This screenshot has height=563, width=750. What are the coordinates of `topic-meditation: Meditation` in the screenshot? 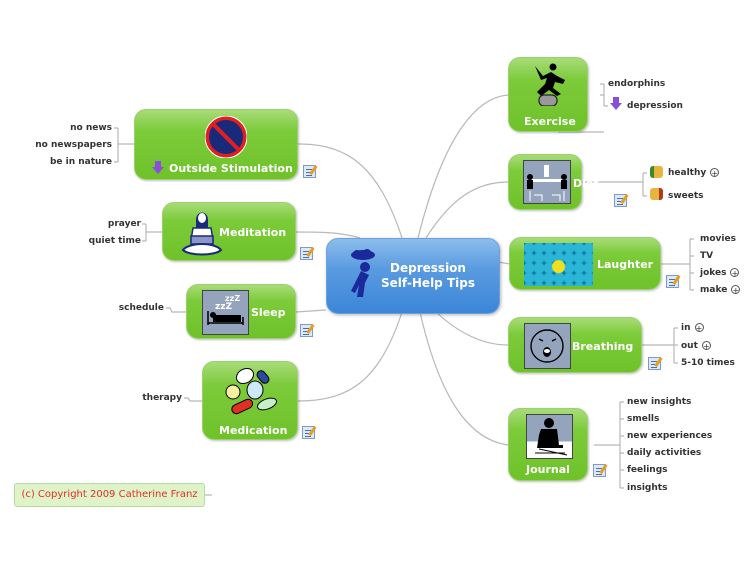 It's located at (229, 231).